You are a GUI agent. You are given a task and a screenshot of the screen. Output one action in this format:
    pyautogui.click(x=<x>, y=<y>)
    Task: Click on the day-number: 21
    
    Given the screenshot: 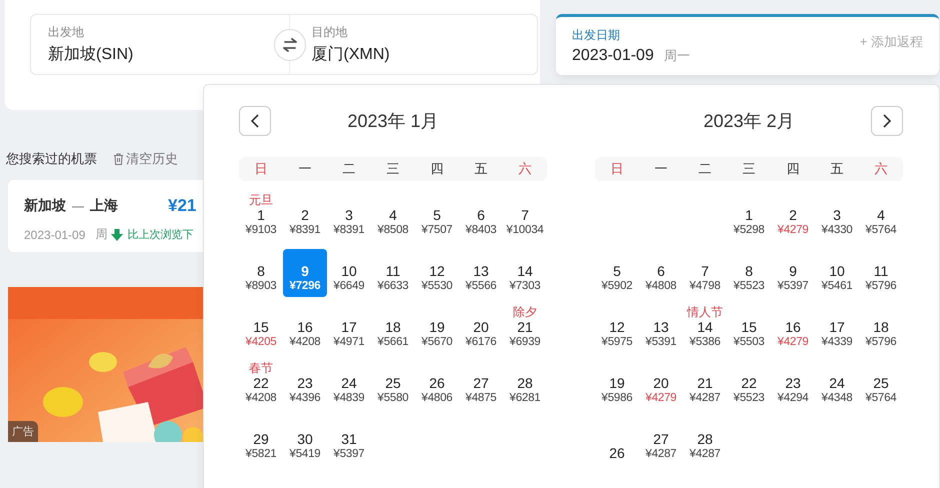 What is the action you would take?
    pyautogui.click(x=705, y=383)
    